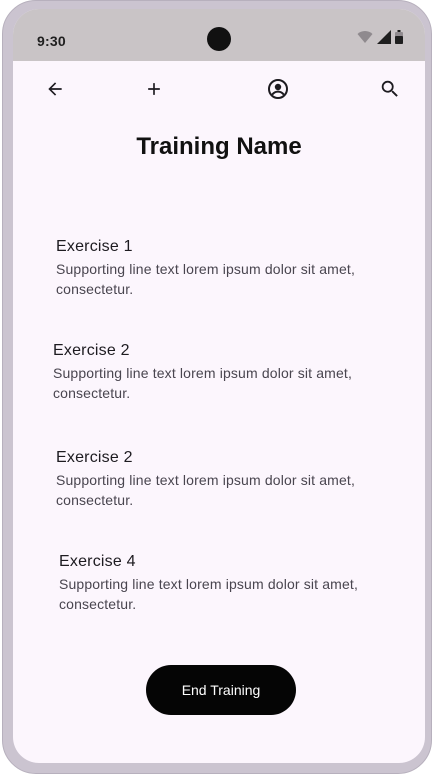  I want to click on account-circle-icon, so click(278, 91).